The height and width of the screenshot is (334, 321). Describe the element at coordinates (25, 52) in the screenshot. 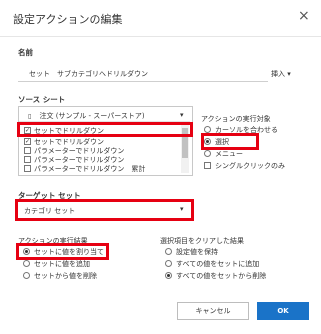

I see `name-label: 名前` at that location.